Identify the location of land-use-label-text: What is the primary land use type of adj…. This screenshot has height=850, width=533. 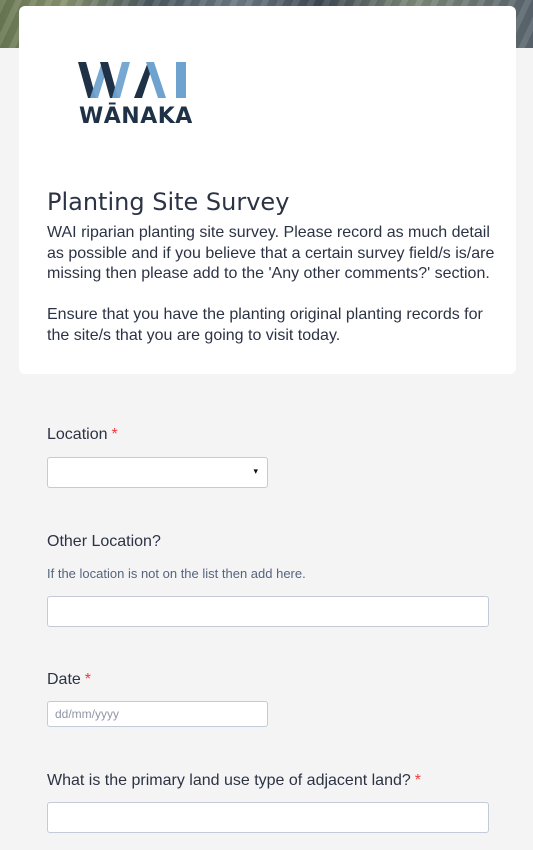
(229, 780).